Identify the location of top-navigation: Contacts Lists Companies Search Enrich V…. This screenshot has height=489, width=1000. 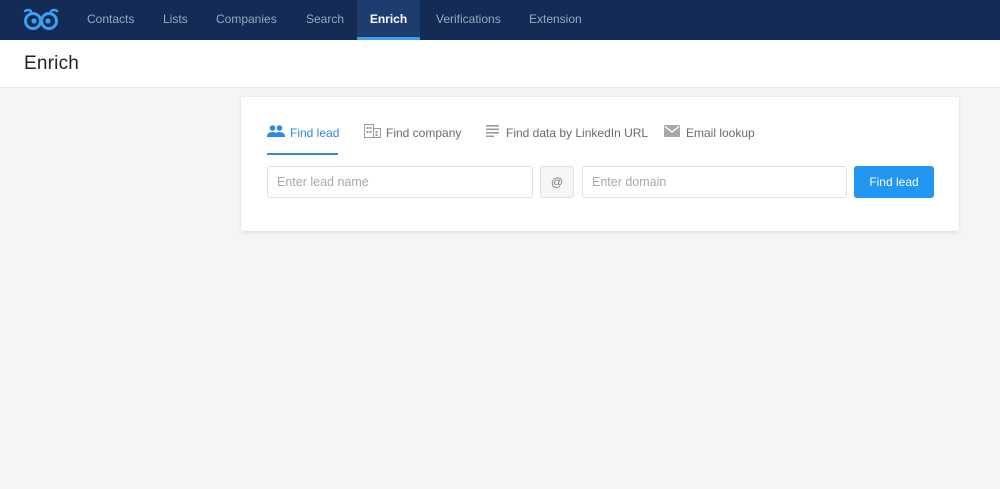
(500, 20).